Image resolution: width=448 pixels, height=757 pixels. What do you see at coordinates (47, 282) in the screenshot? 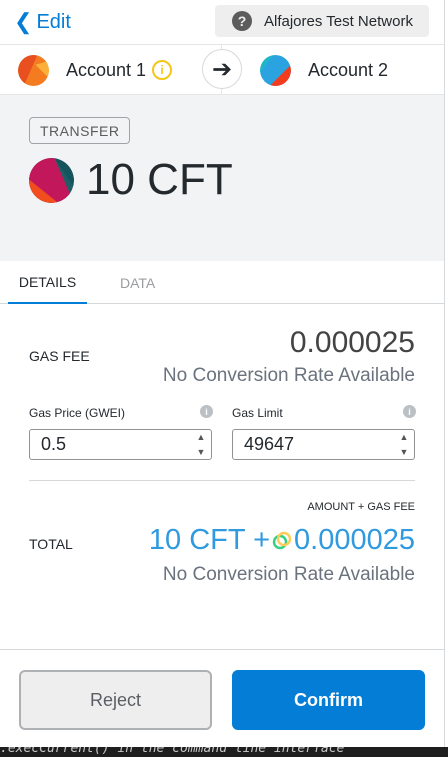
I see `tab-details: DETAILS` at bounding box center [47, 282].